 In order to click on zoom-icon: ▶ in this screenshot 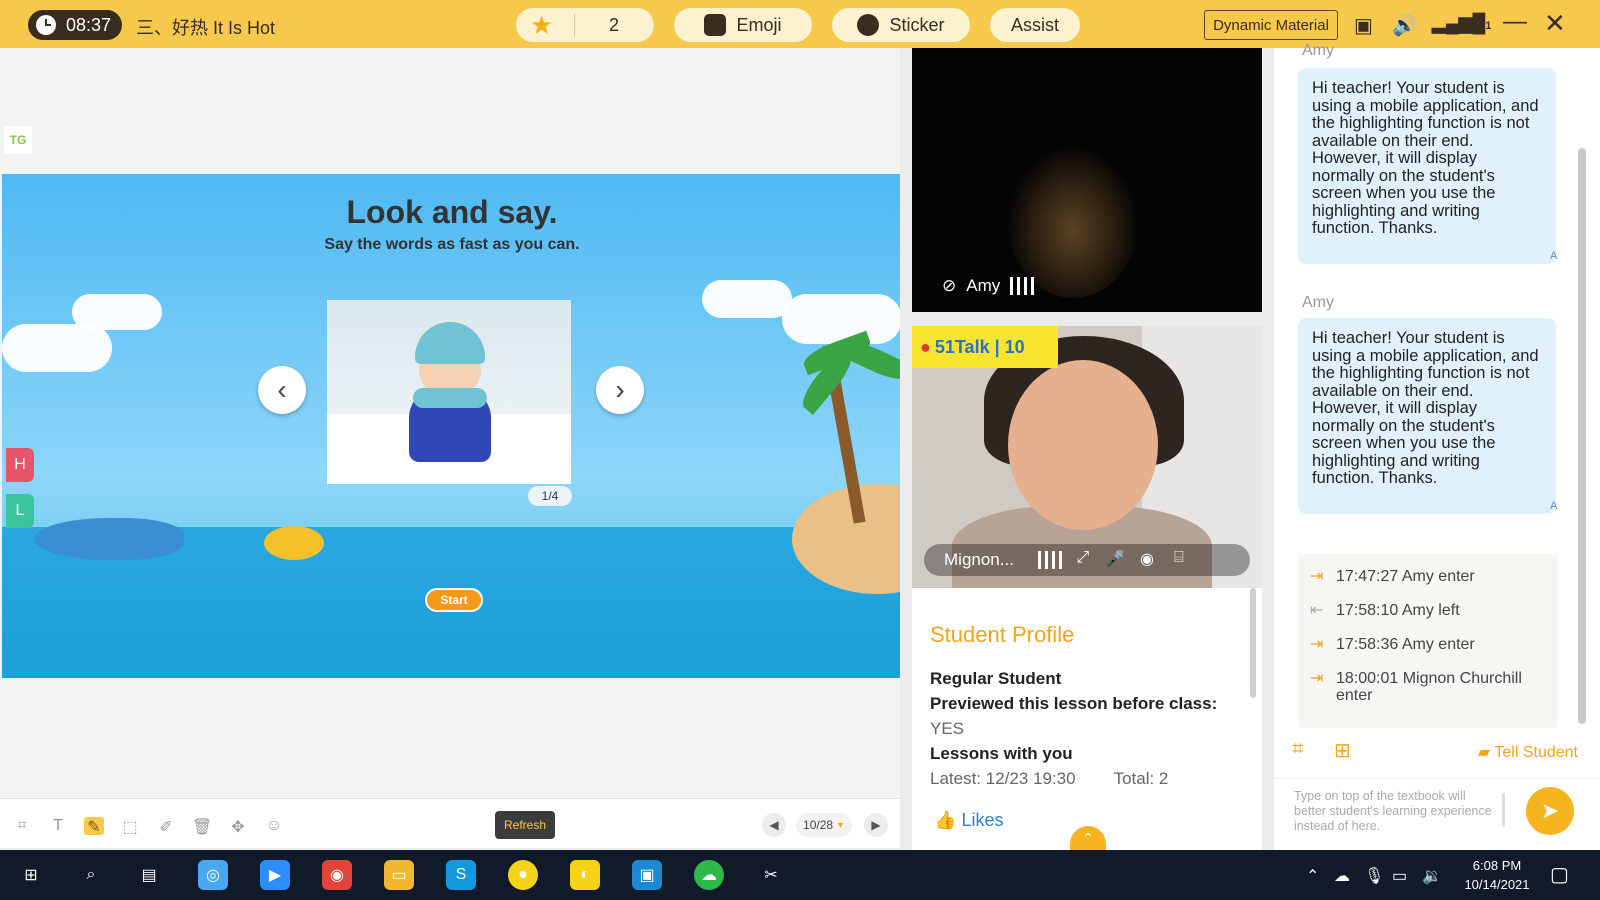, I will do `click(275, 875)`.